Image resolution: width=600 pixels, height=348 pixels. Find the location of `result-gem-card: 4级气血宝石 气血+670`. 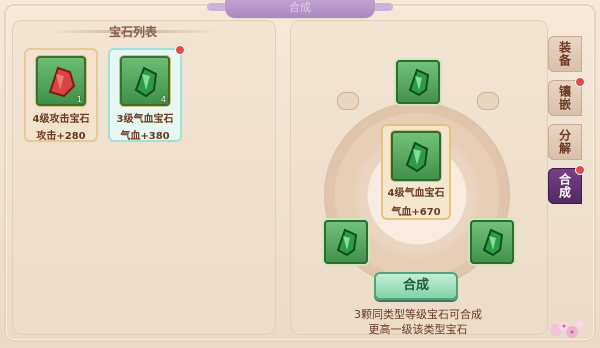

result-gem-card: 4级气血宝石 气血+670 is located at coordinates (416, 172).